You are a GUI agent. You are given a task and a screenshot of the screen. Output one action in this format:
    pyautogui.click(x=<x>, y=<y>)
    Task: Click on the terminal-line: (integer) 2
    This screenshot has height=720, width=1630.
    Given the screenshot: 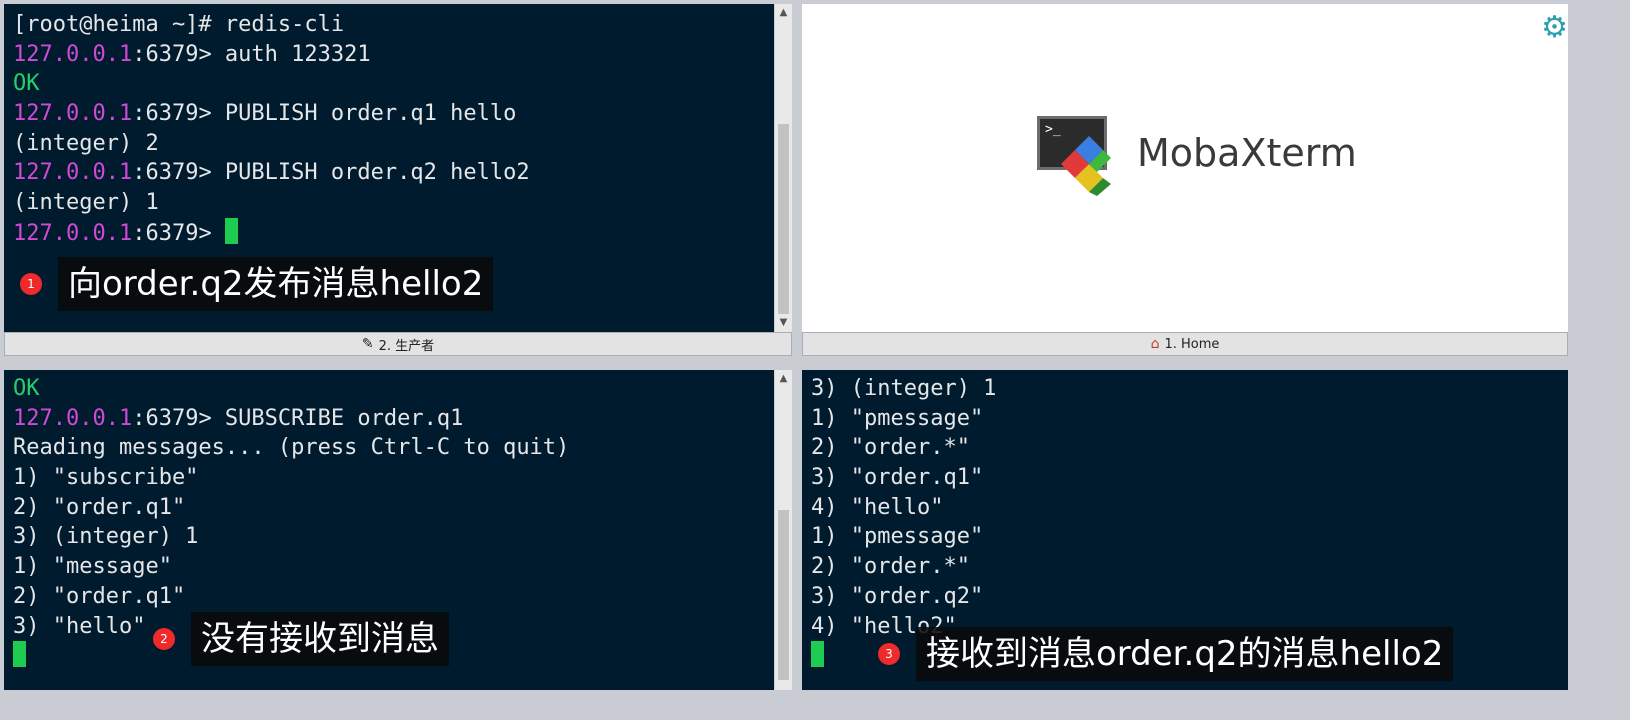 What is the action you would take?
    pyautogui.click(x=398, y=144)
    